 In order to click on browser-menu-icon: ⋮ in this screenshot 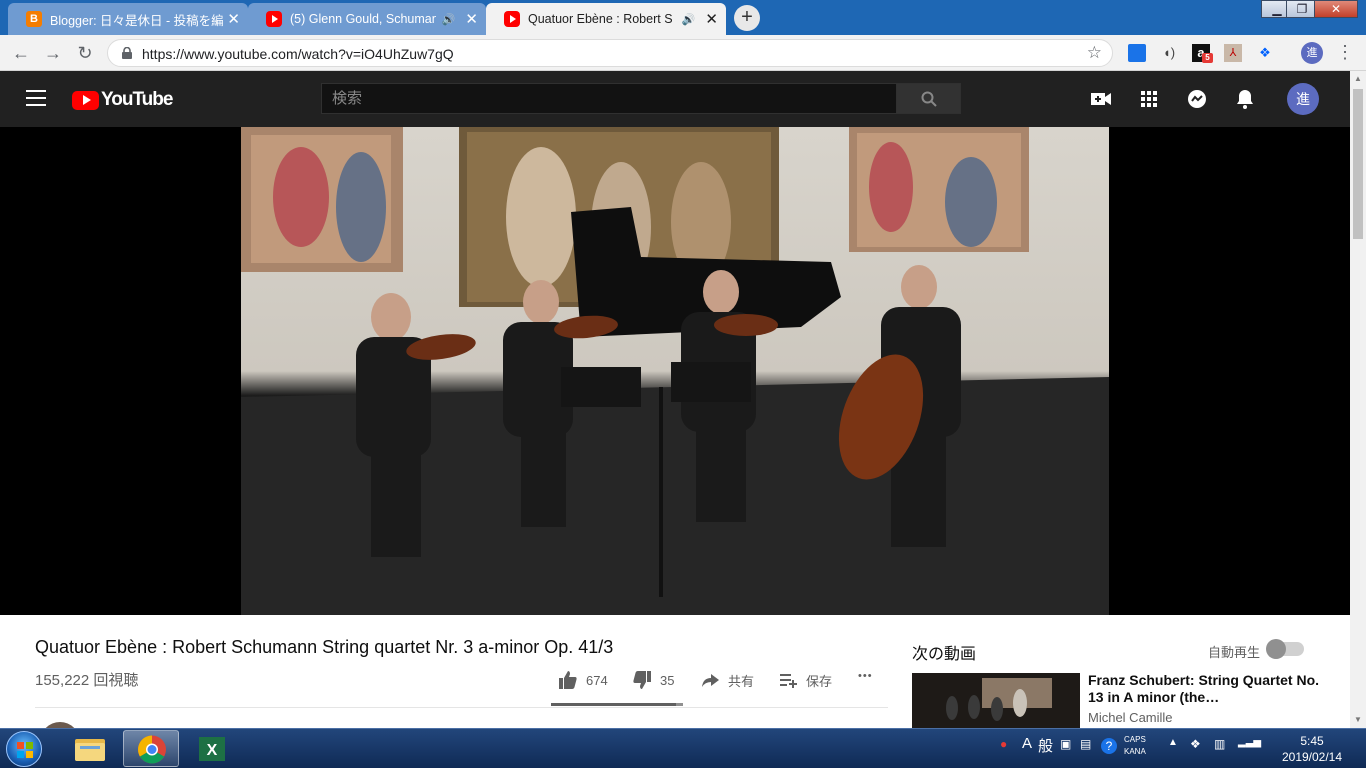, I will do `click(1345, 52)`.